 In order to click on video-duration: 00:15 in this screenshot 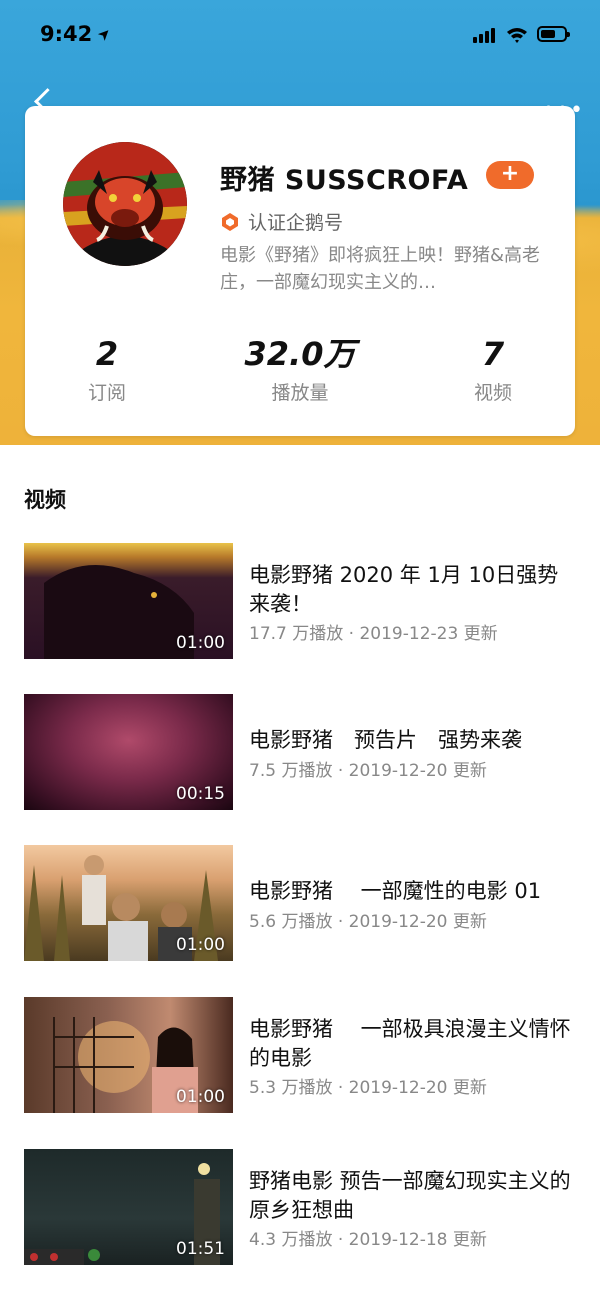, I will do `click(200, 794)`.